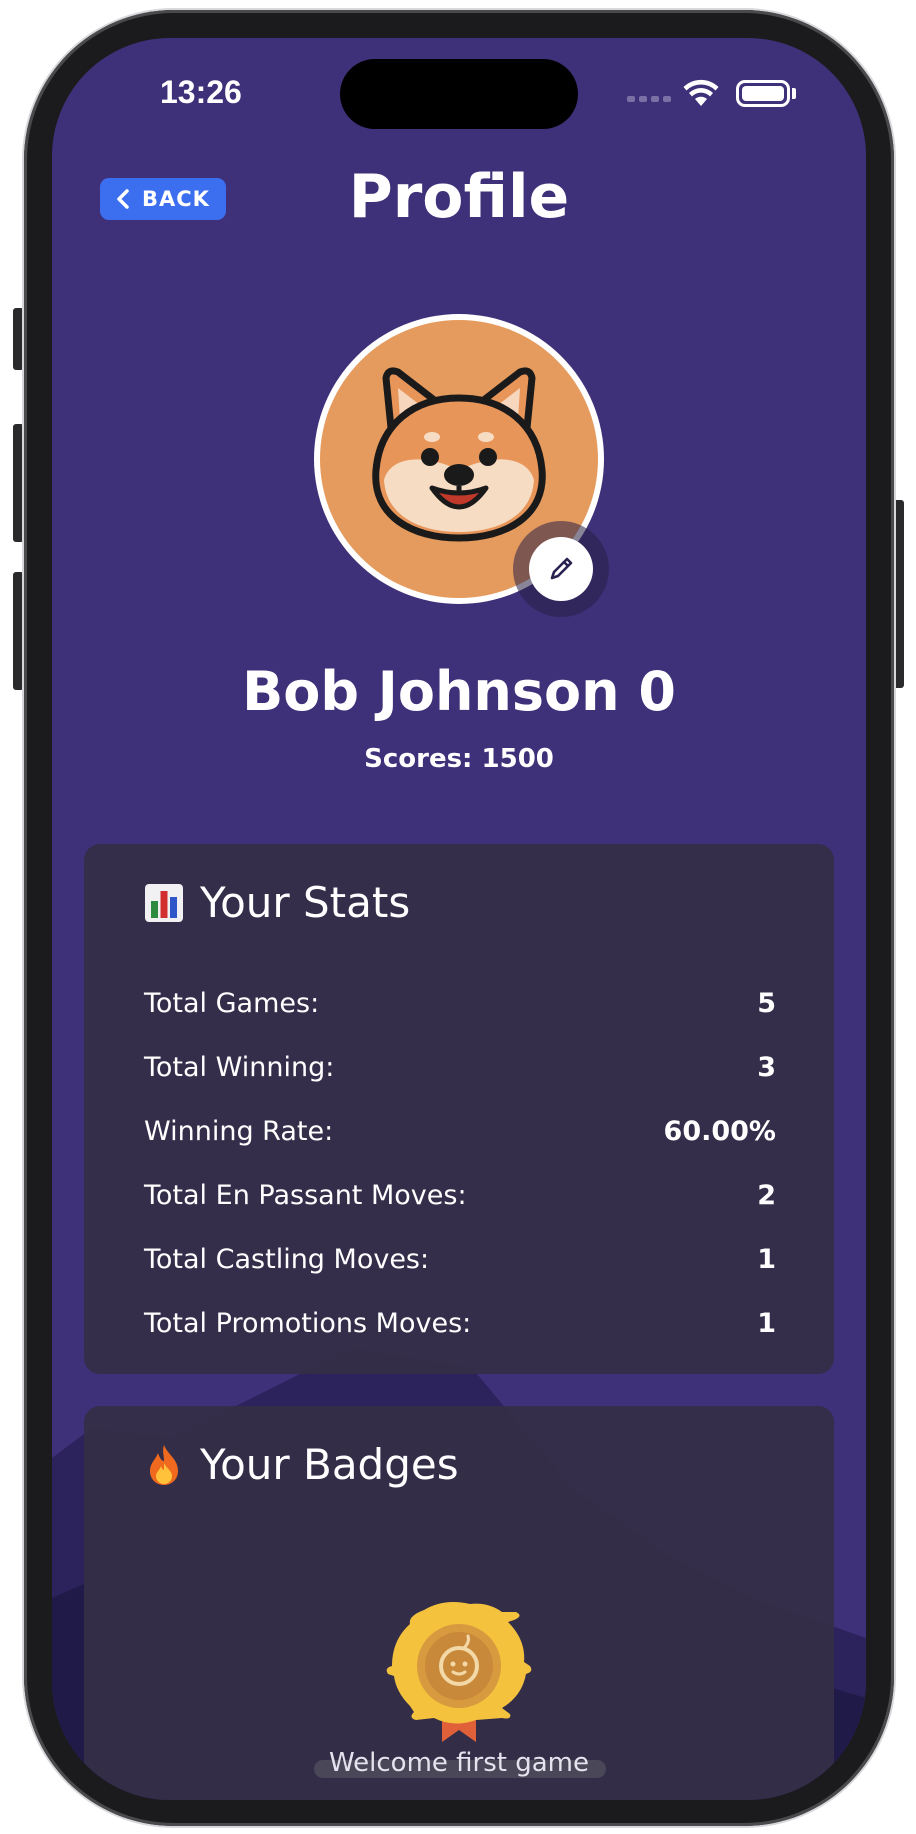 This screenshot has height=1834, width=916. What do you see at coordinates (308, 1323) in the screenshot?
I see `stat-label: Total Promotions Moves:` at bounding box center [308, 1323].